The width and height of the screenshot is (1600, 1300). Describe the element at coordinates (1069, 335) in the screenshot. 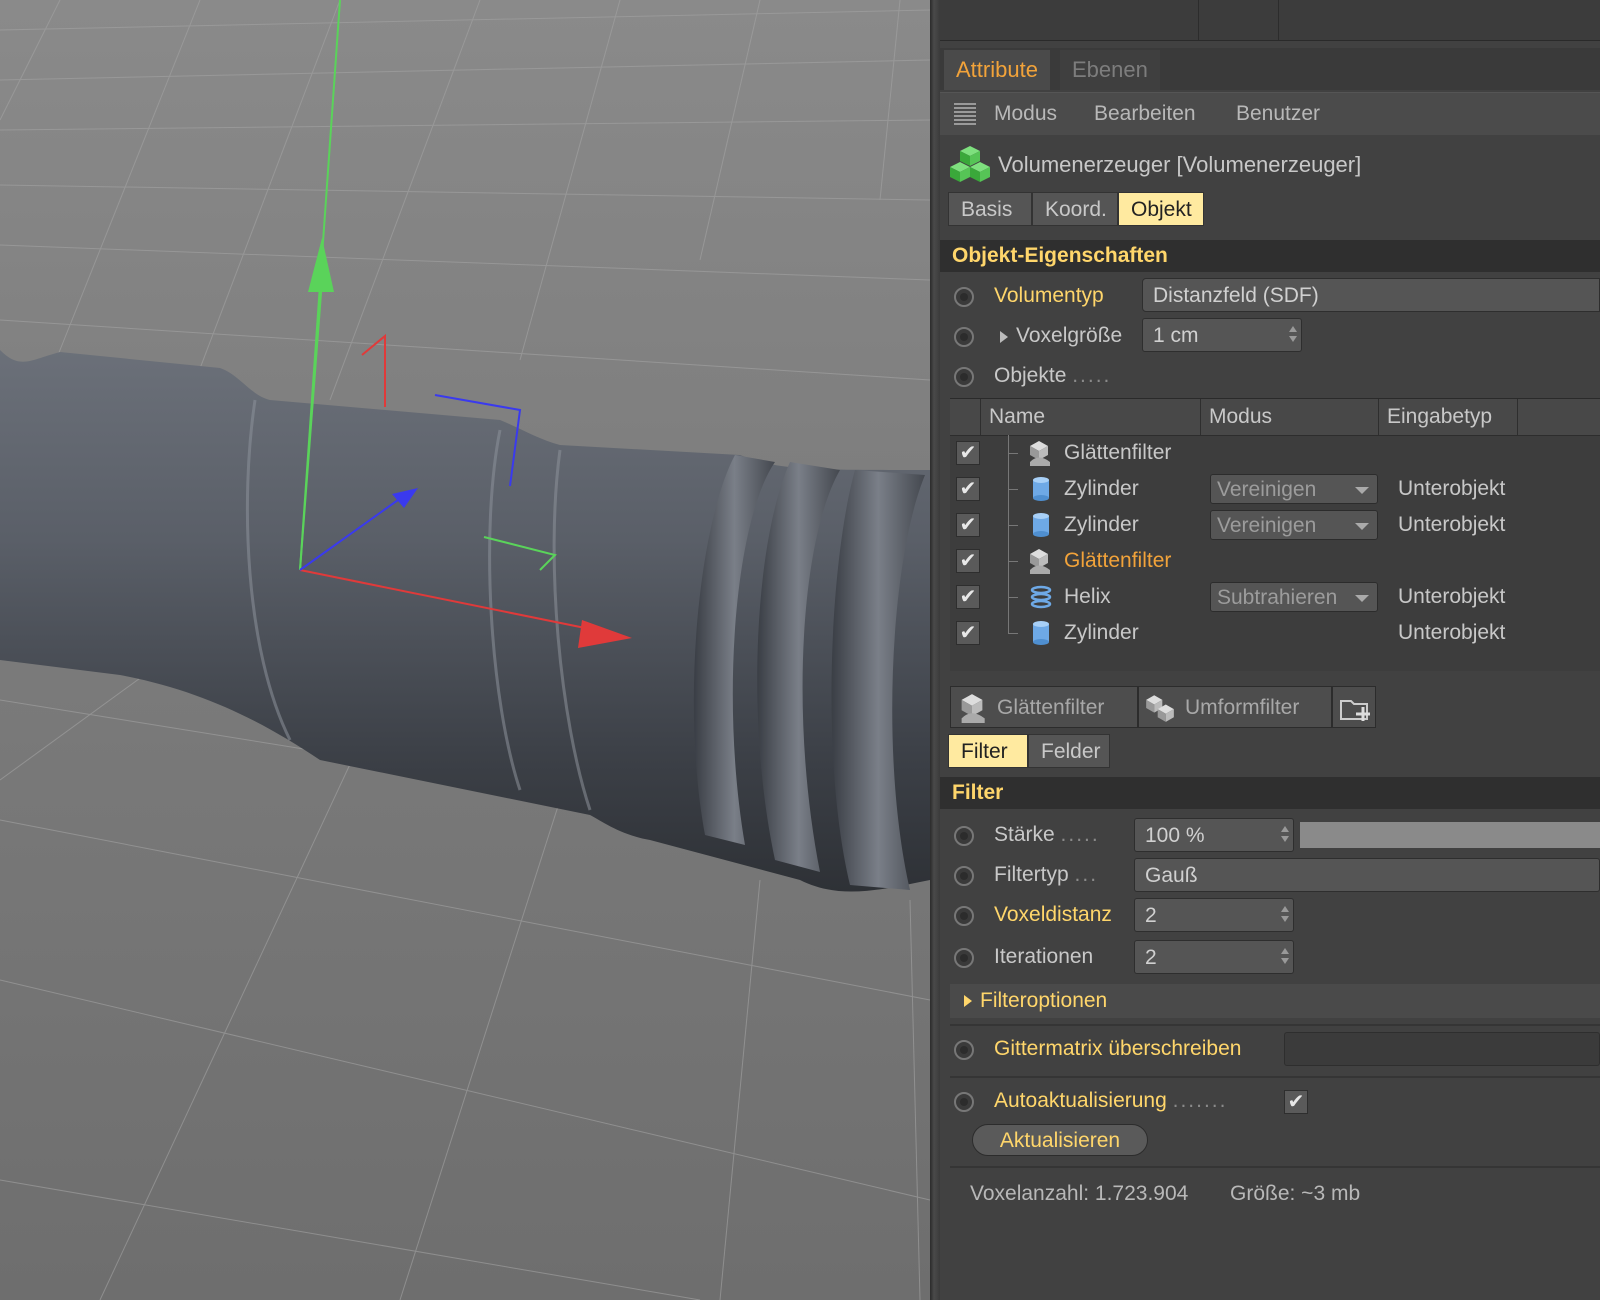

I see `voxelgroesse-label: Voxelgröße` at that location.